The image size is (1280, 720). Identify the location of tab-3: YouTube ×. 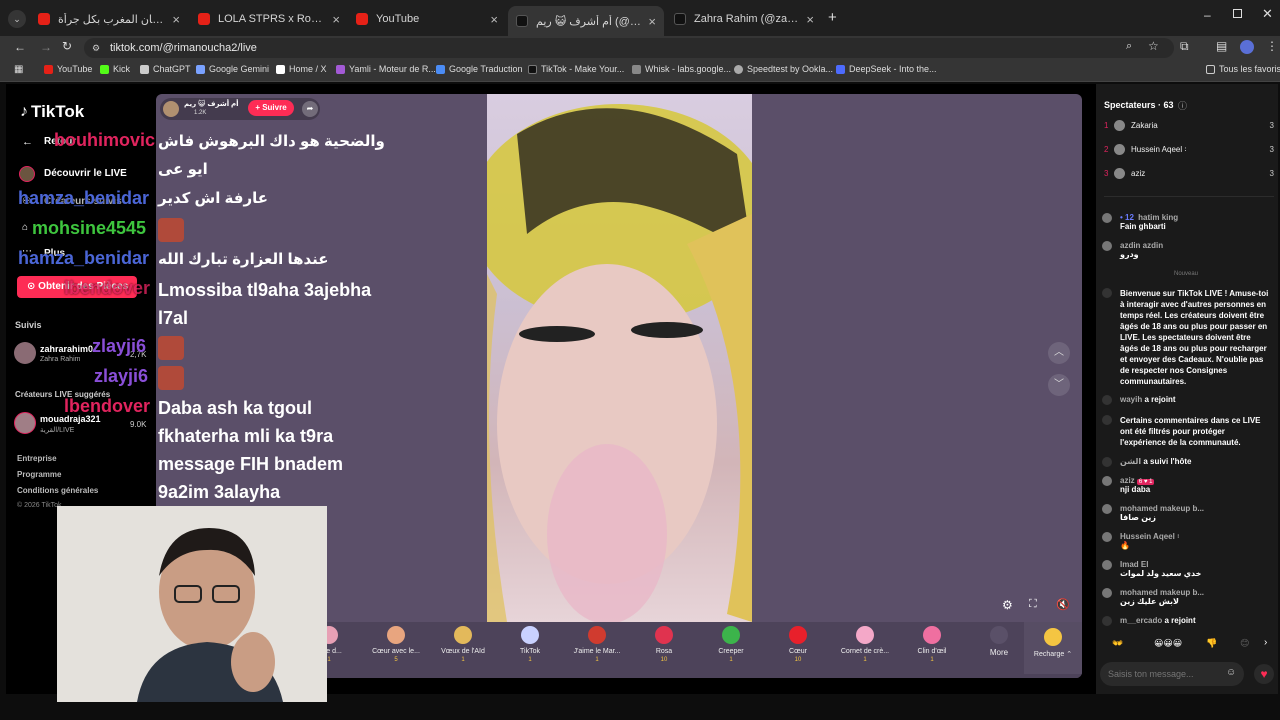
(427, 19).